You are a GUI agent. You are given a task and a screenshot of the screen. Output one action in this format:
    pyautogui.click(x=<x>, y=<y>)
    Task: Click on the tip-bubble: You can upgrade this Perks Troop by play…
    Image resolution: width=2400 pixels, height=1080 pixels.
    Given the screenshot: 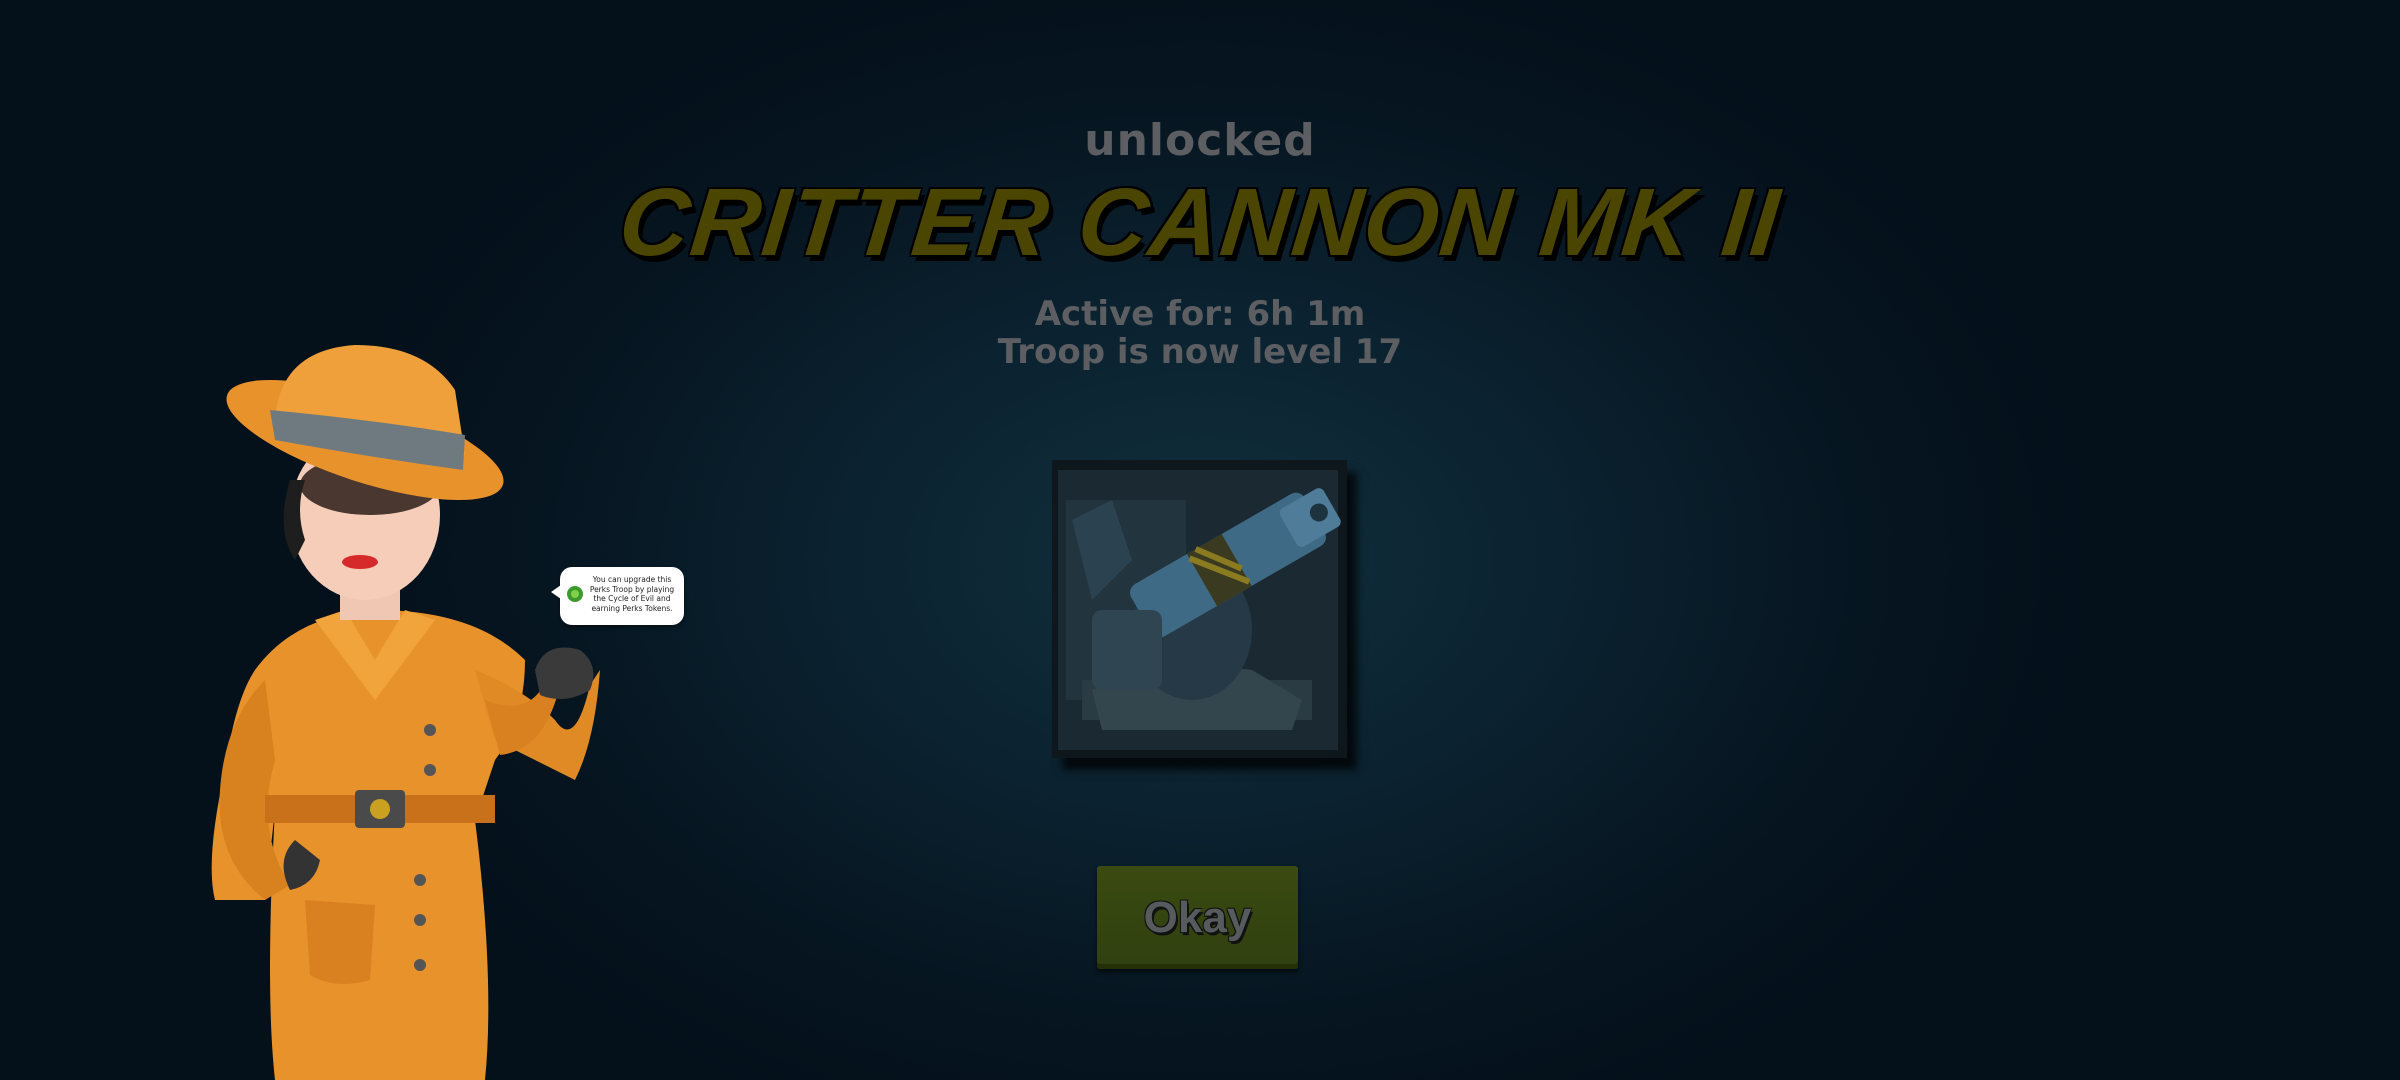 What is the action you would take?
    pyautogui.click(x=617, y=596)
    